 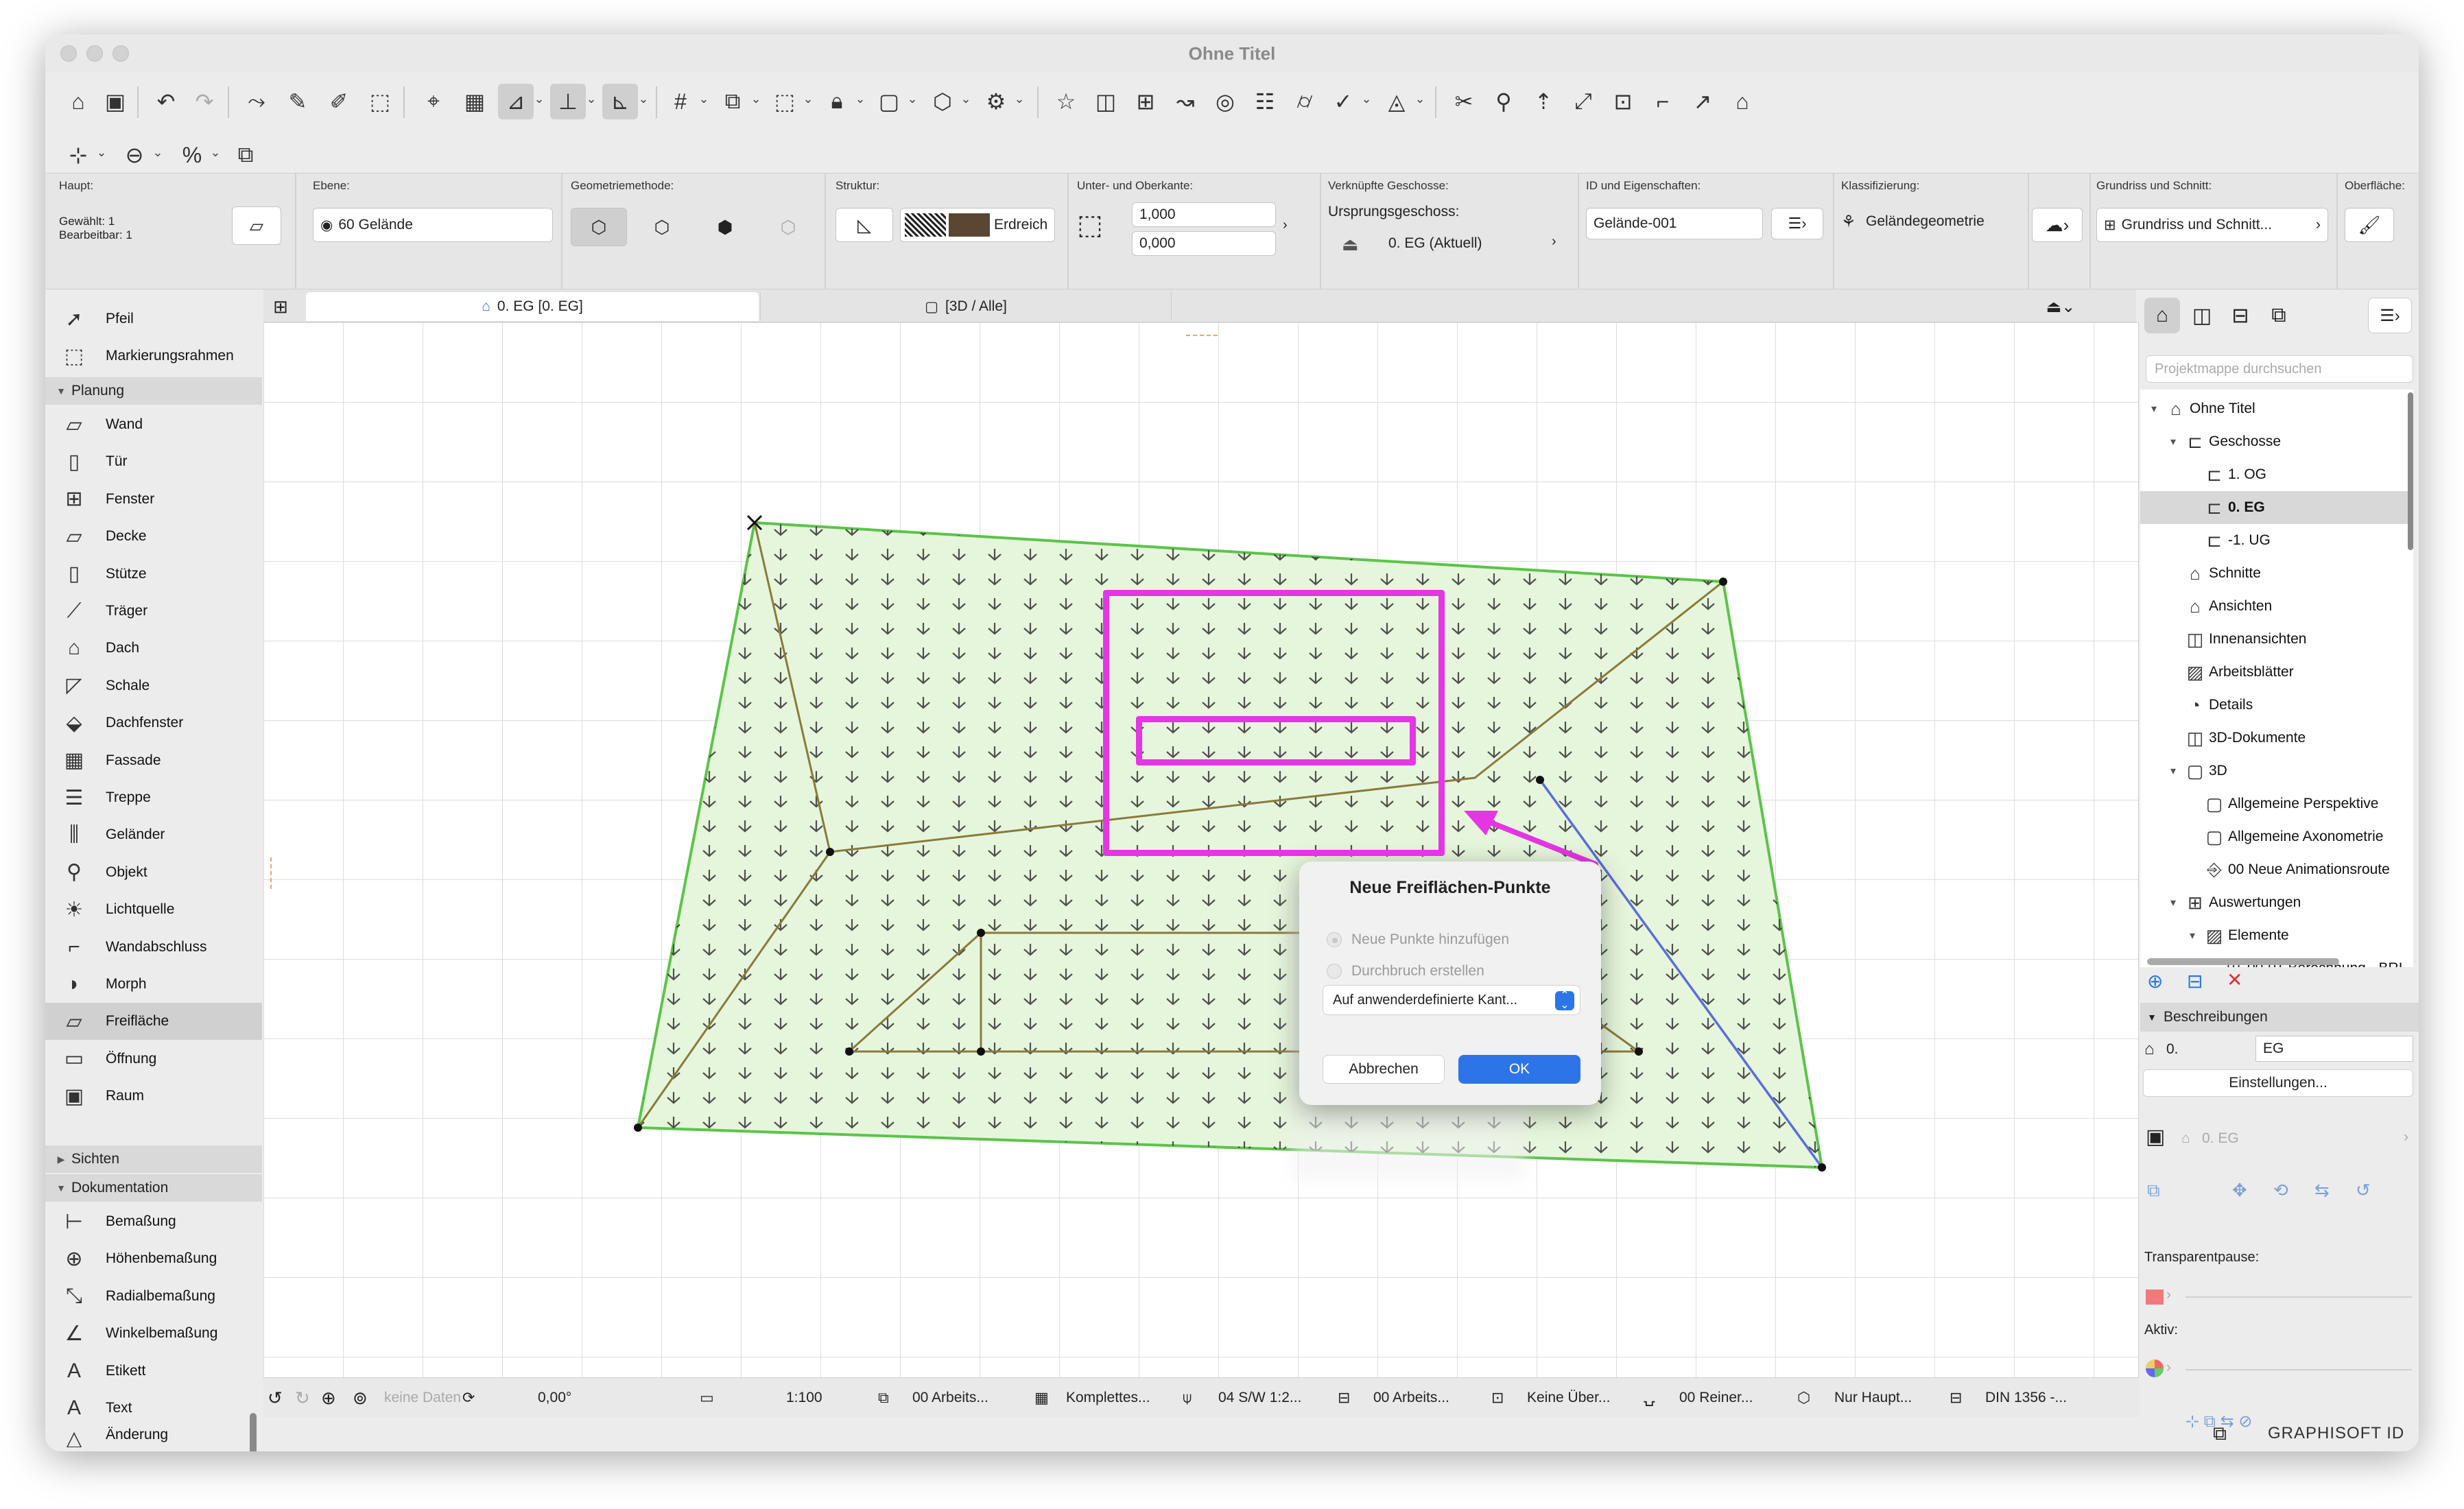 I want to click on tool-level-dimension: ⊕ Höhenbemaßung, so click(x=154, y=1258).